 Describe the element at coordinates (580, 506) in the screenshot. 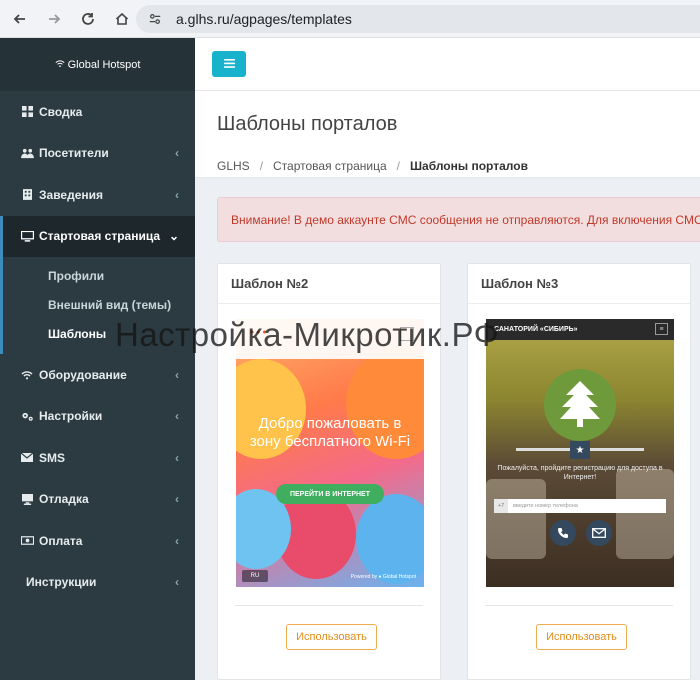

I see `preview-phone-input: +7 введите номер телефона` at that location.